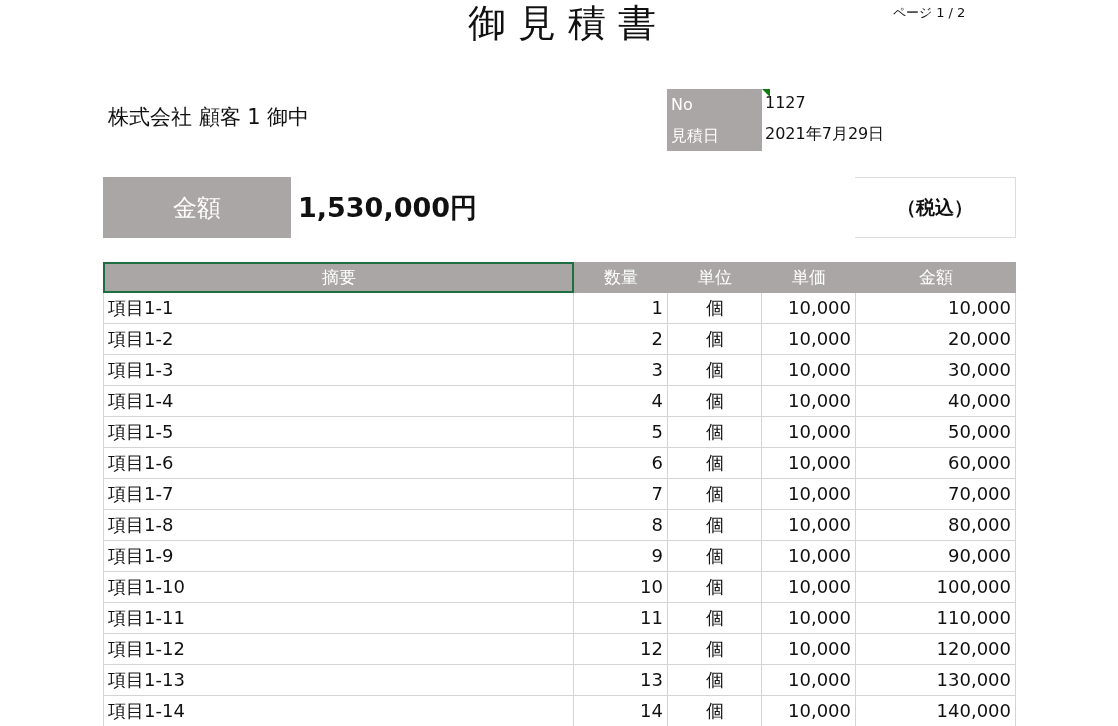 The image size is (1118, 726). Describe the element at coordinates (621, 277) in the screenshot. I see `column-header: 数量` at that location.